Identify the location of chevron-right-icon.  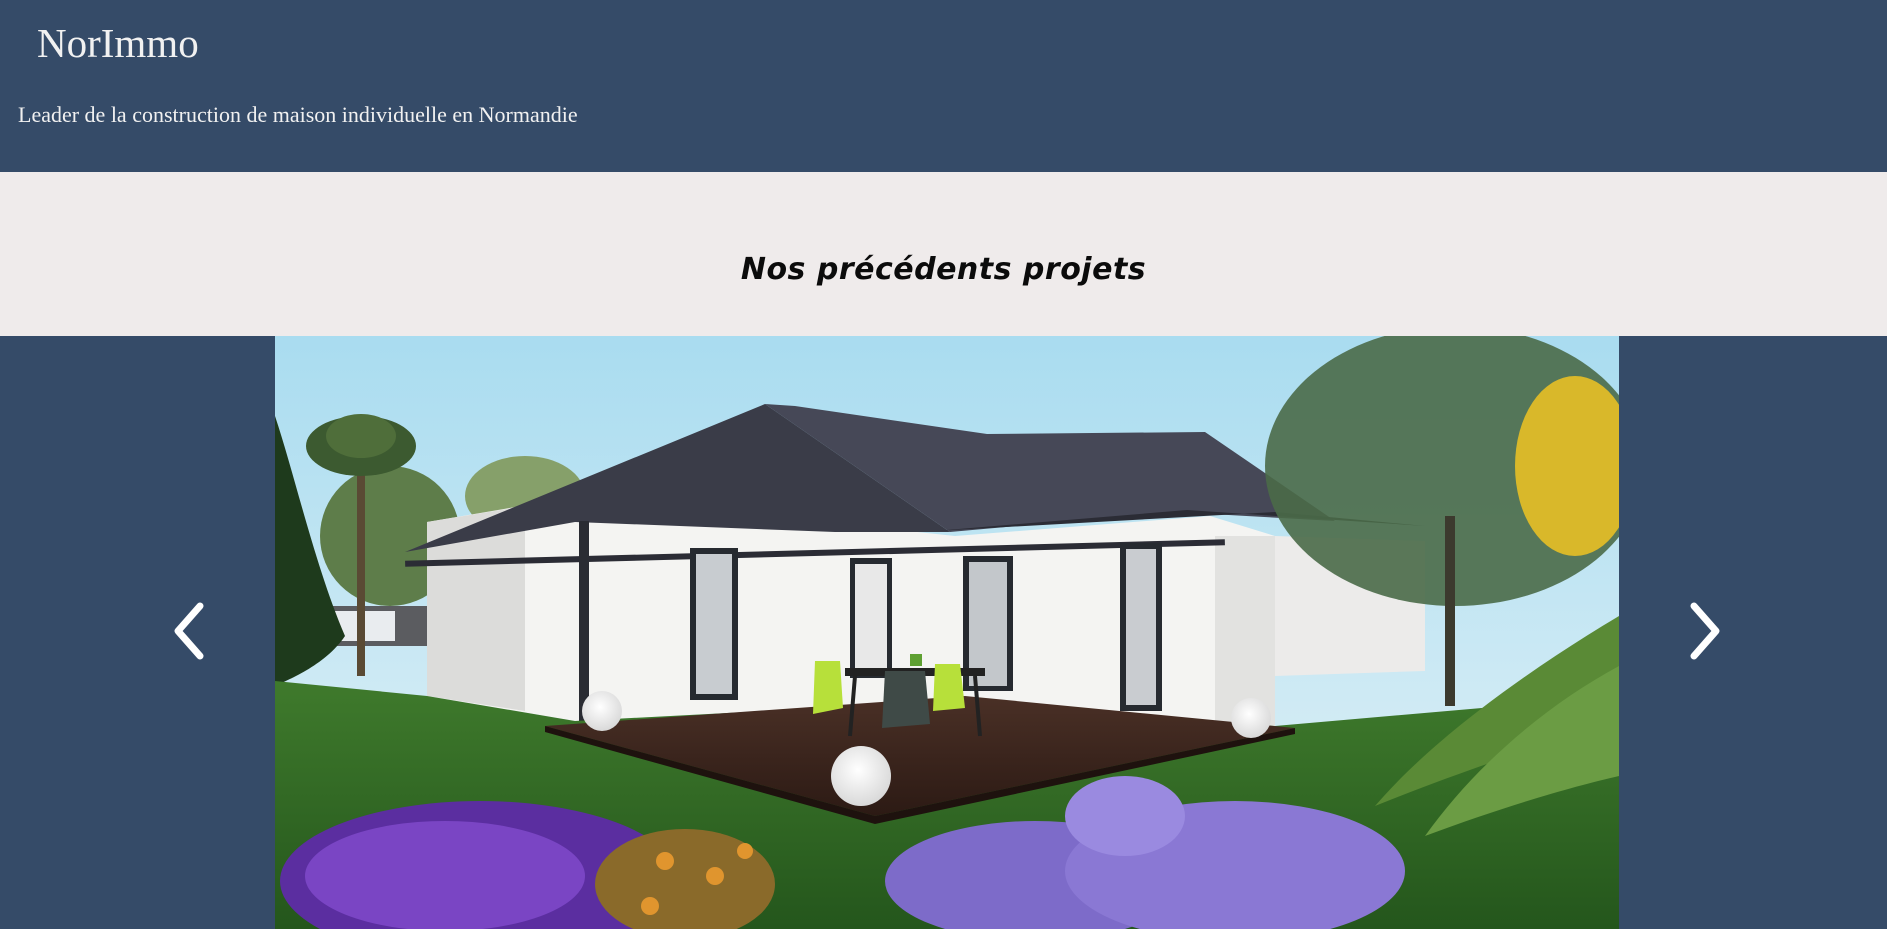
(1705, 631).